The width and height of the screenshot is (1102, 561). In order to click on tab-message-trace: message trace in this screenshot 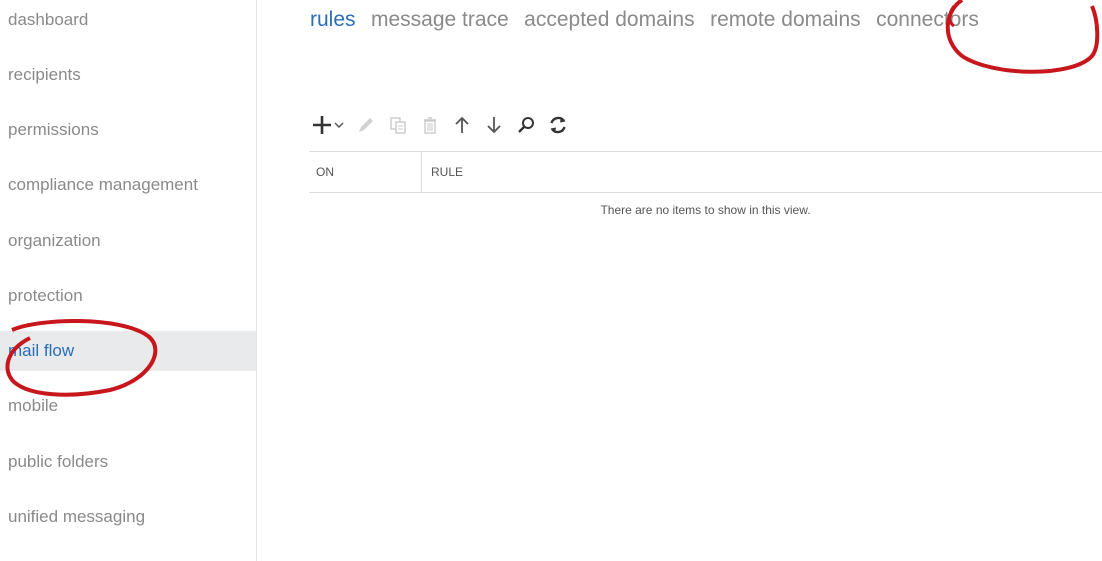, I will do `click(440, 20)`.